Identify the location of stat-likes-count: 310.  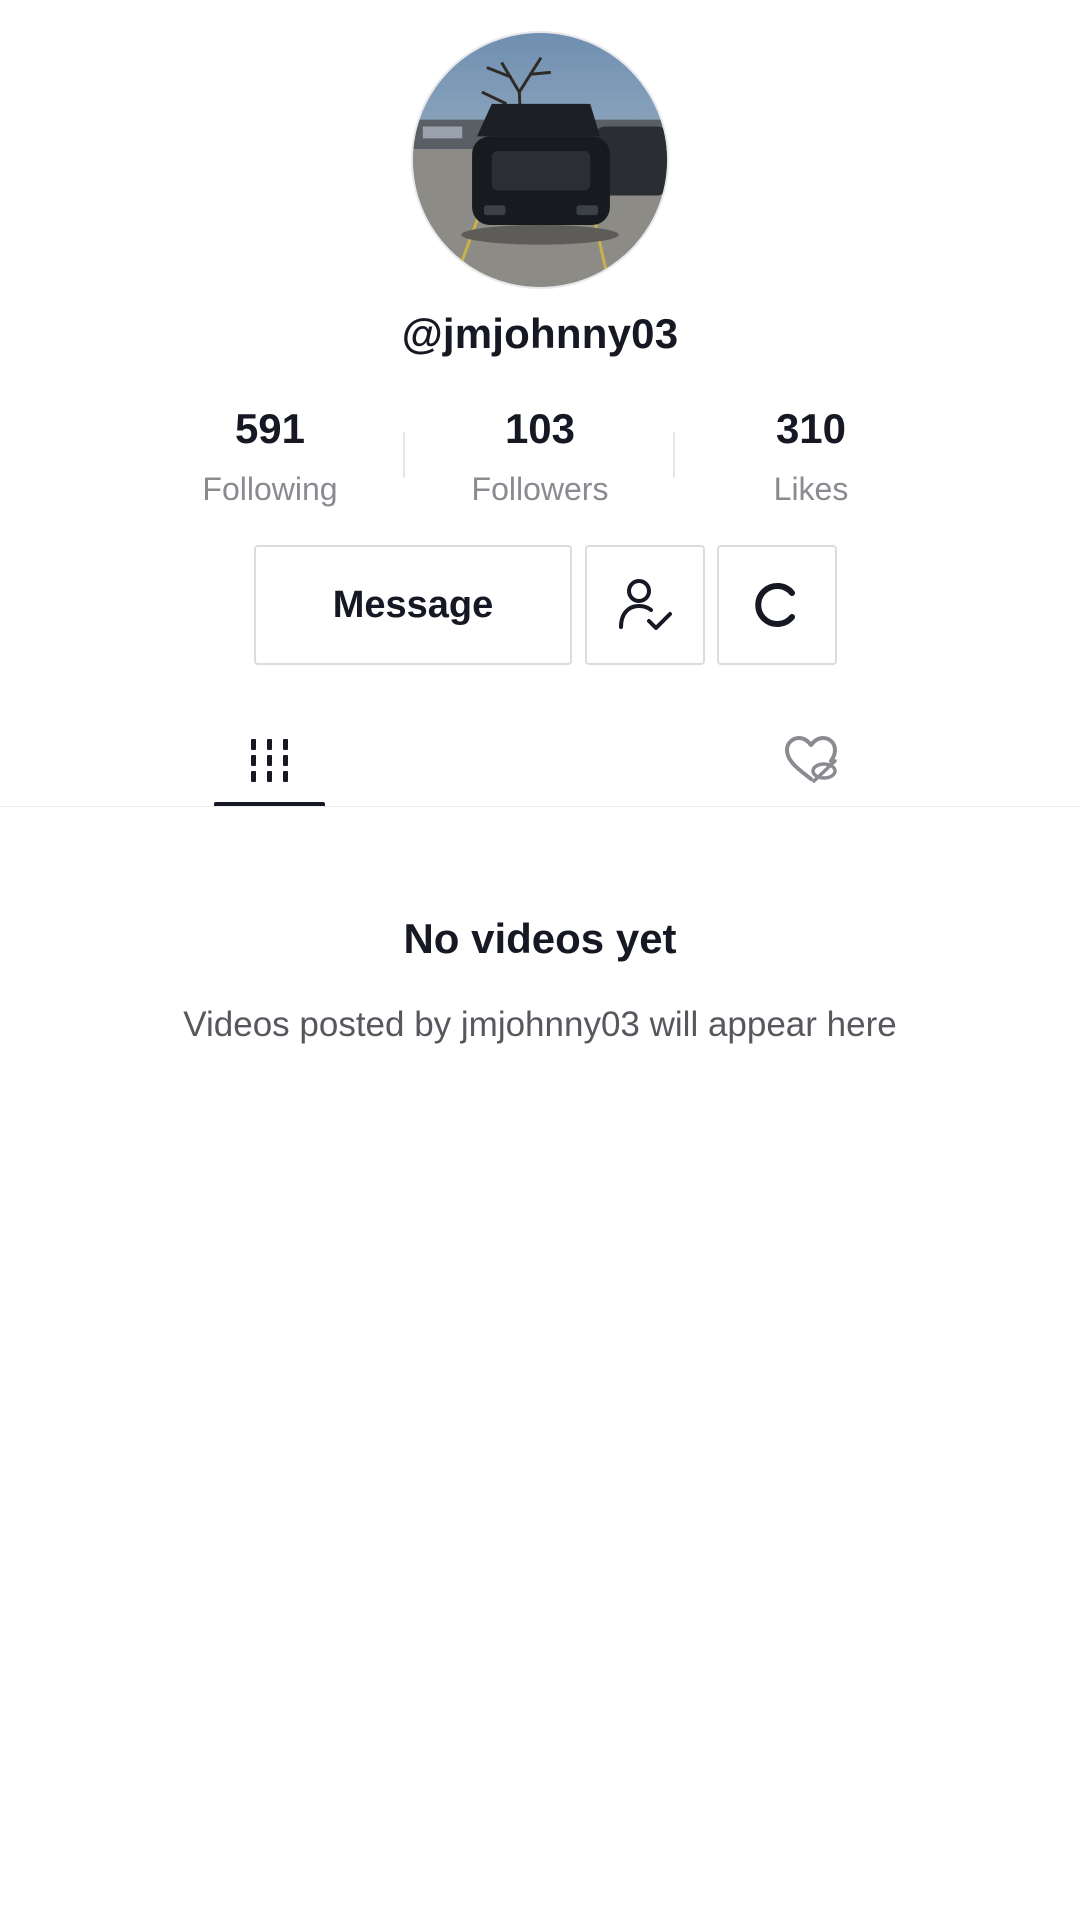
(811, 428).